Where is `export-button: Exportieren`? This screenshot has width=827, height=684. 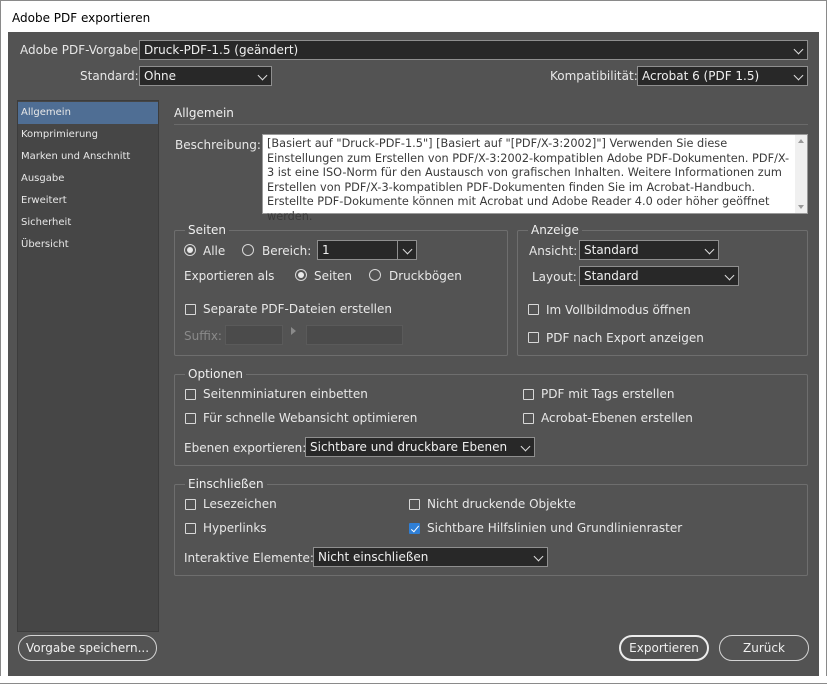
export-button: Exportieren is located at coordinates (664, 648).